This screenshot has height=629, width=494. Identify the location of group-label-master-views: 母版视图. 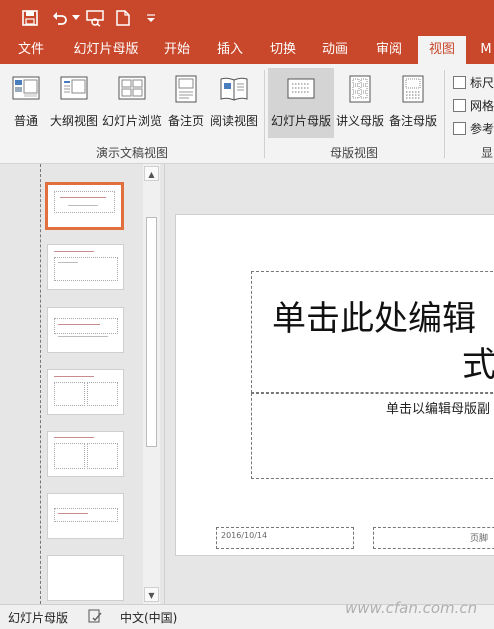
(354, 153).